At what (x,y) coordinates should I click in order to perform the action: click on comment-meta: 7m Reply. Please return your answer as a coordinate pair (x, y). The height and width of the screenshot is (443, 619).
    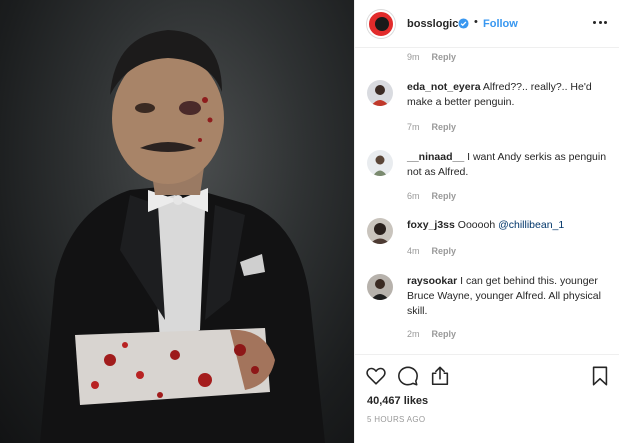
    Looking at the image, I should click on (431, 127).